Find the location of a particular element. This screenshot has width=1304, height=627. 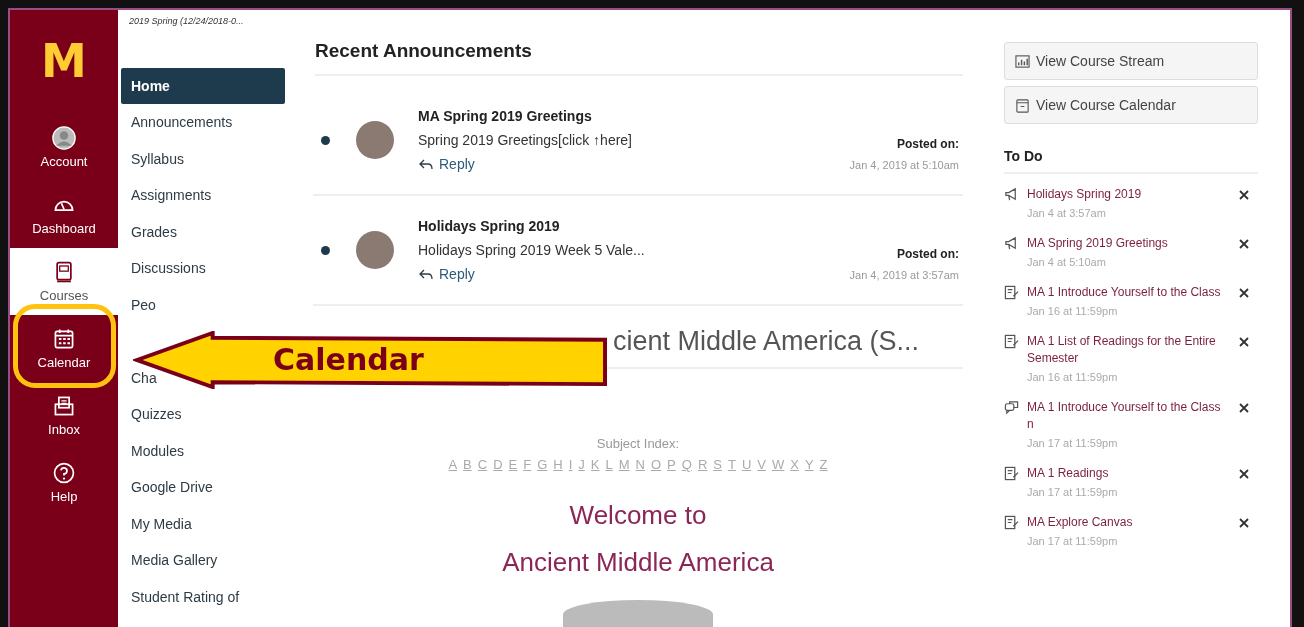

todo-link: MA 1 List of Readings for the Entire Semester is located at coordinates (1125, 350).